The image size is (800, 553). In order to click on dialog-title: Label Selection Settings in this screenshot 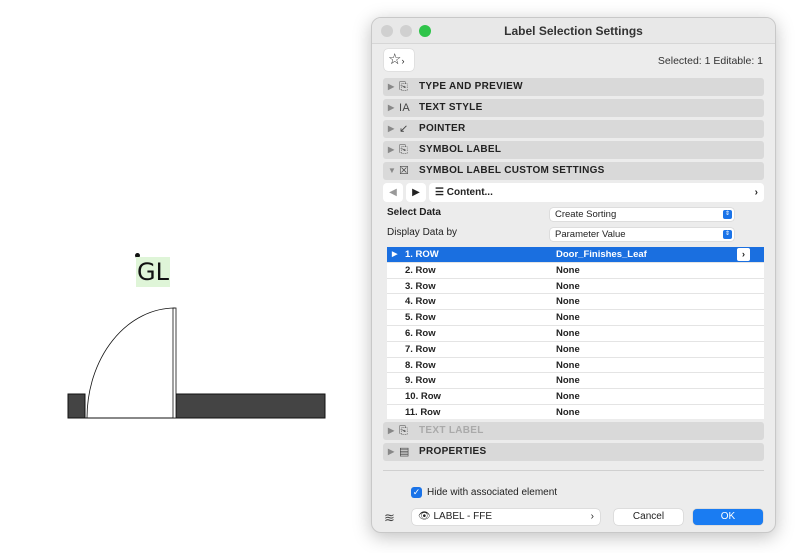, I will do `click(573, 31)`.